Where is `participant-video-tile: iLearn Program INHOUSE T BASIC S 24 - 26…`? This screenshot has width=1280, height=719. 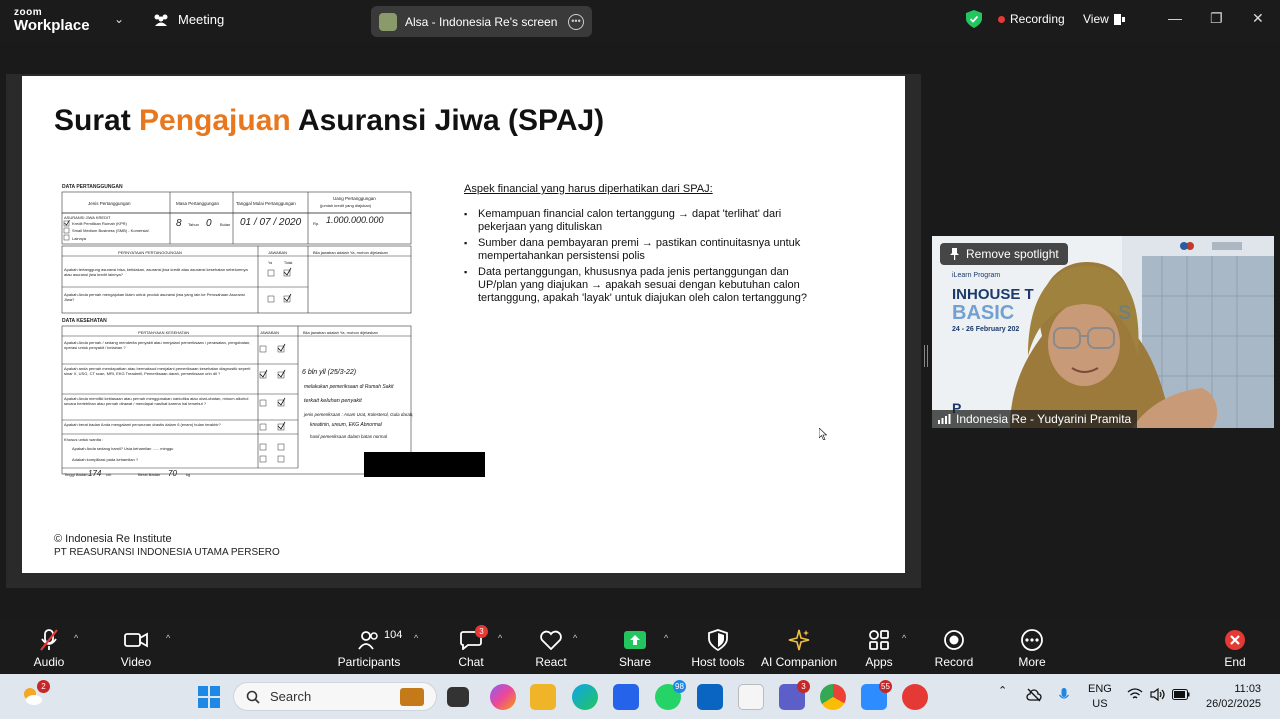
participant-video-tile: iLearn Program INHOUSE T BASIC S 24 - 26… is located at coordinates (1103, 332).